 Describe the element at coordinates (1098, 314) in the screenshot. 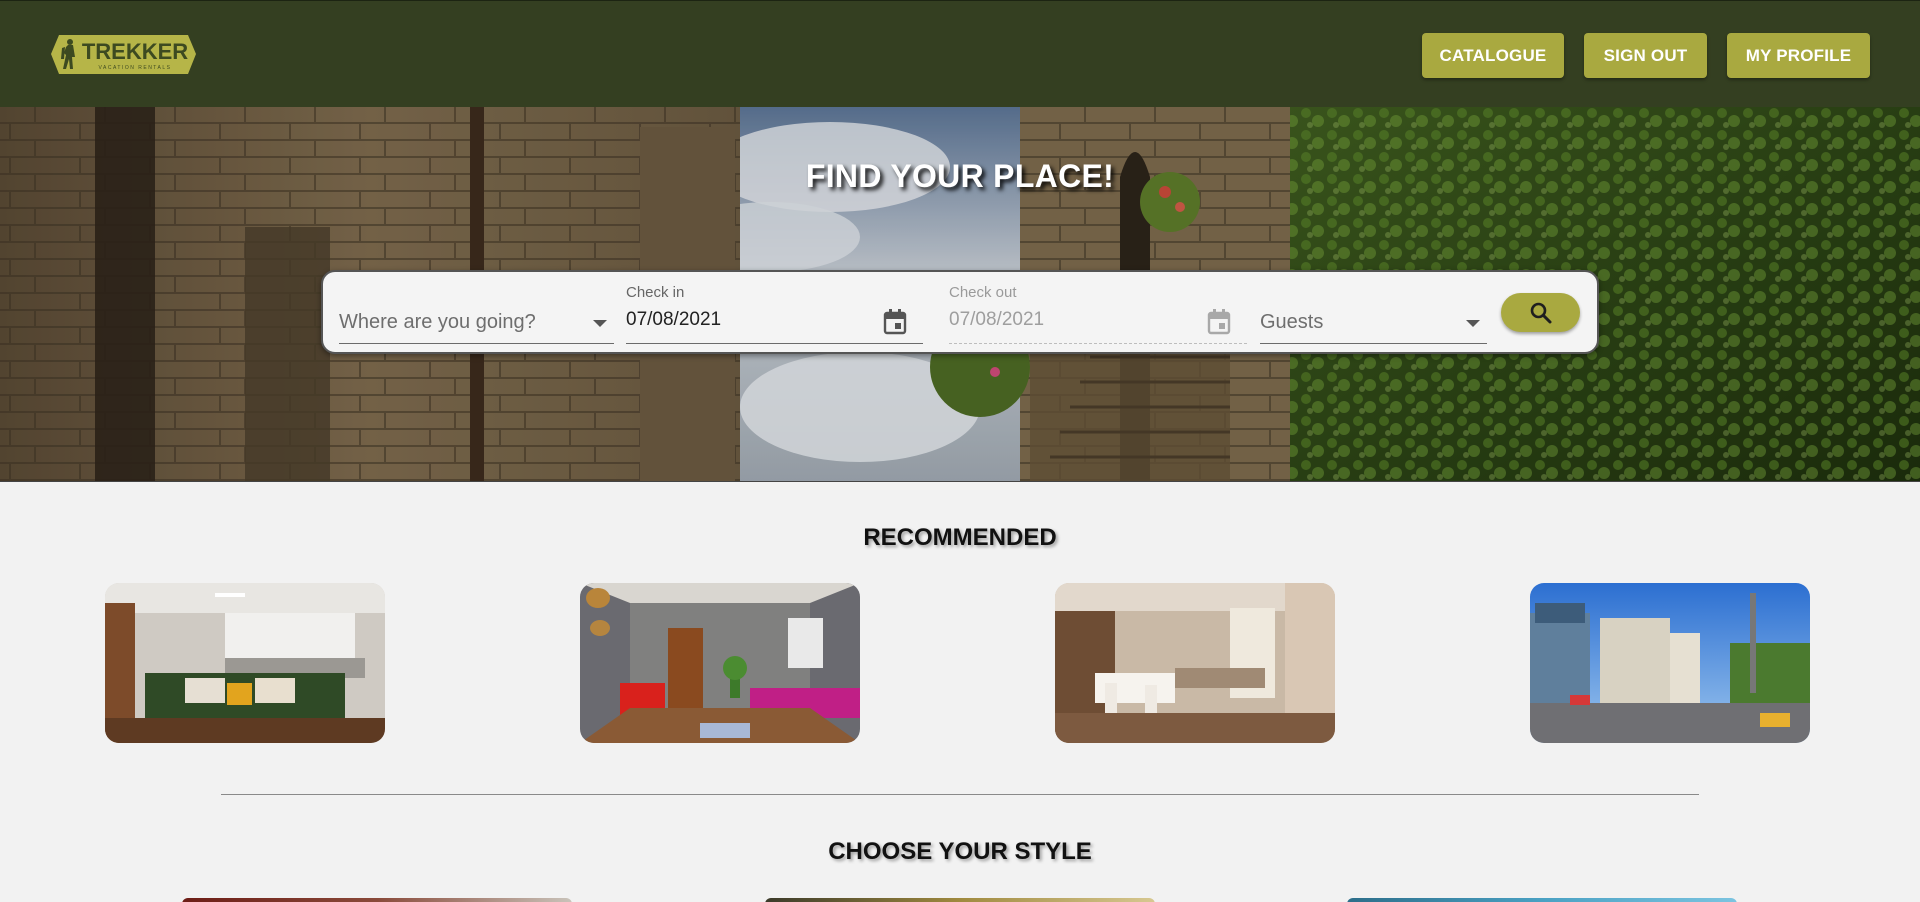

I see `check-out-field: Check out 07/08/2021` at that location.